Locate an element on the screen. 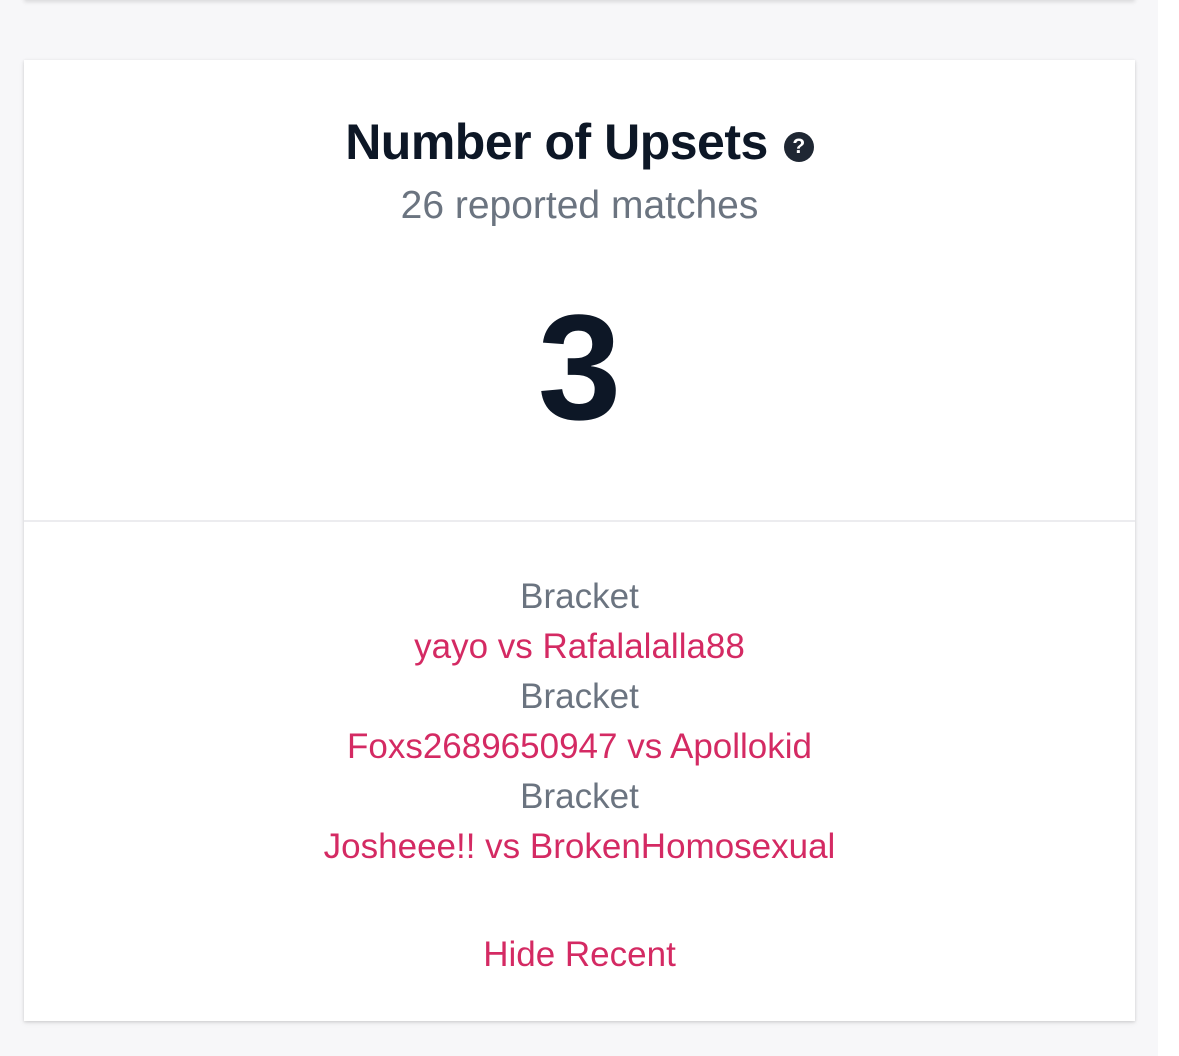 This screenshot has width=1179, height=1056. list-item: Bracket yayo vs Rafalalalla88 is located at coordinates (579, 622).